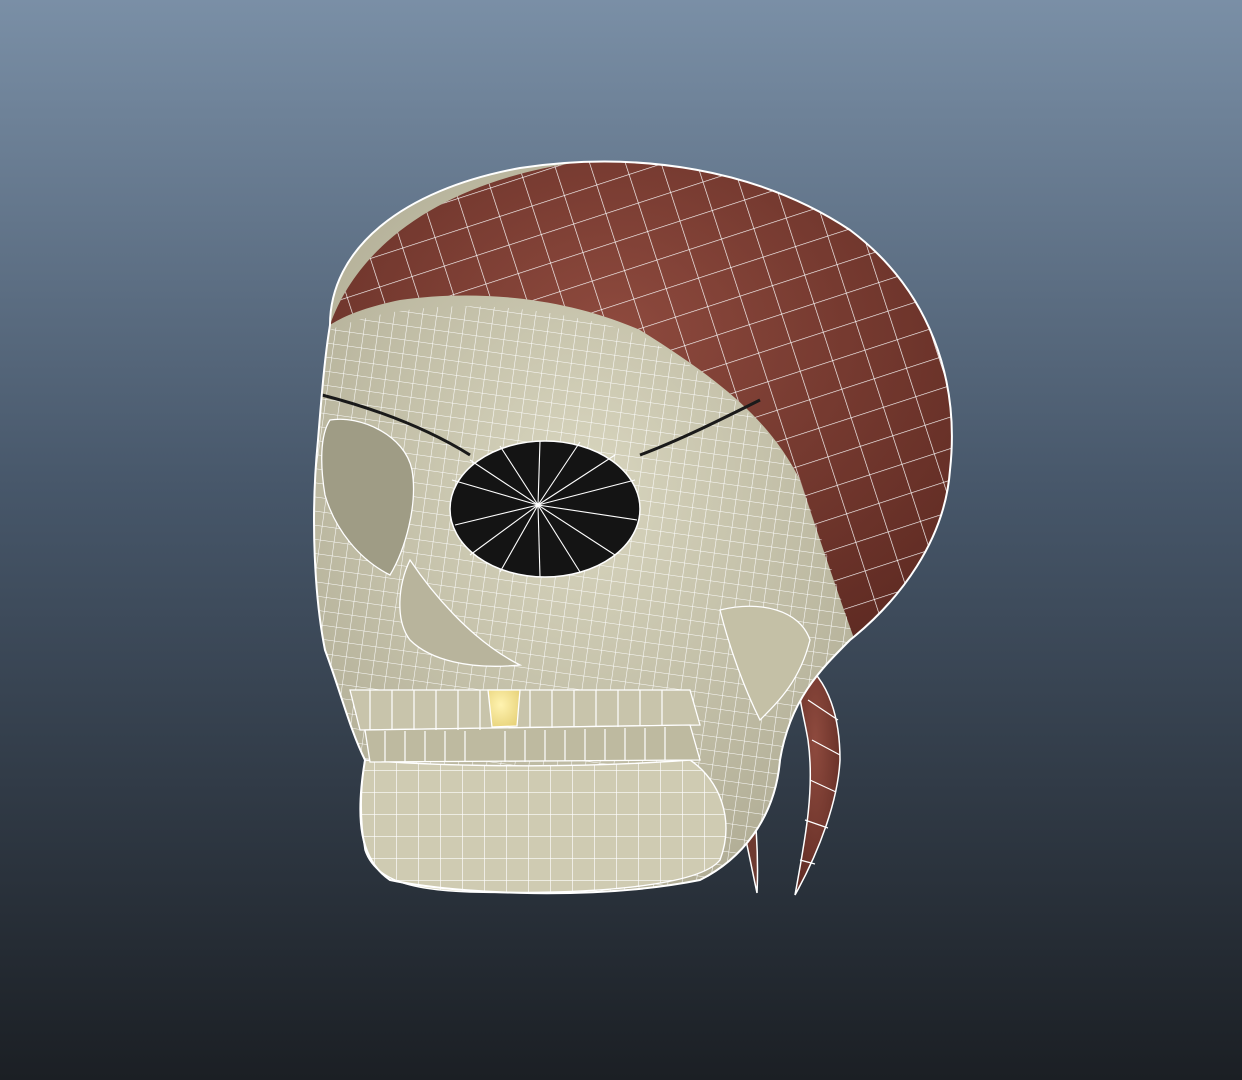 The image size is (1242, 1080). What do you see at coordinates (543, 826) in the screenshot?
I see `jaw` at bounding box center [543, 826].